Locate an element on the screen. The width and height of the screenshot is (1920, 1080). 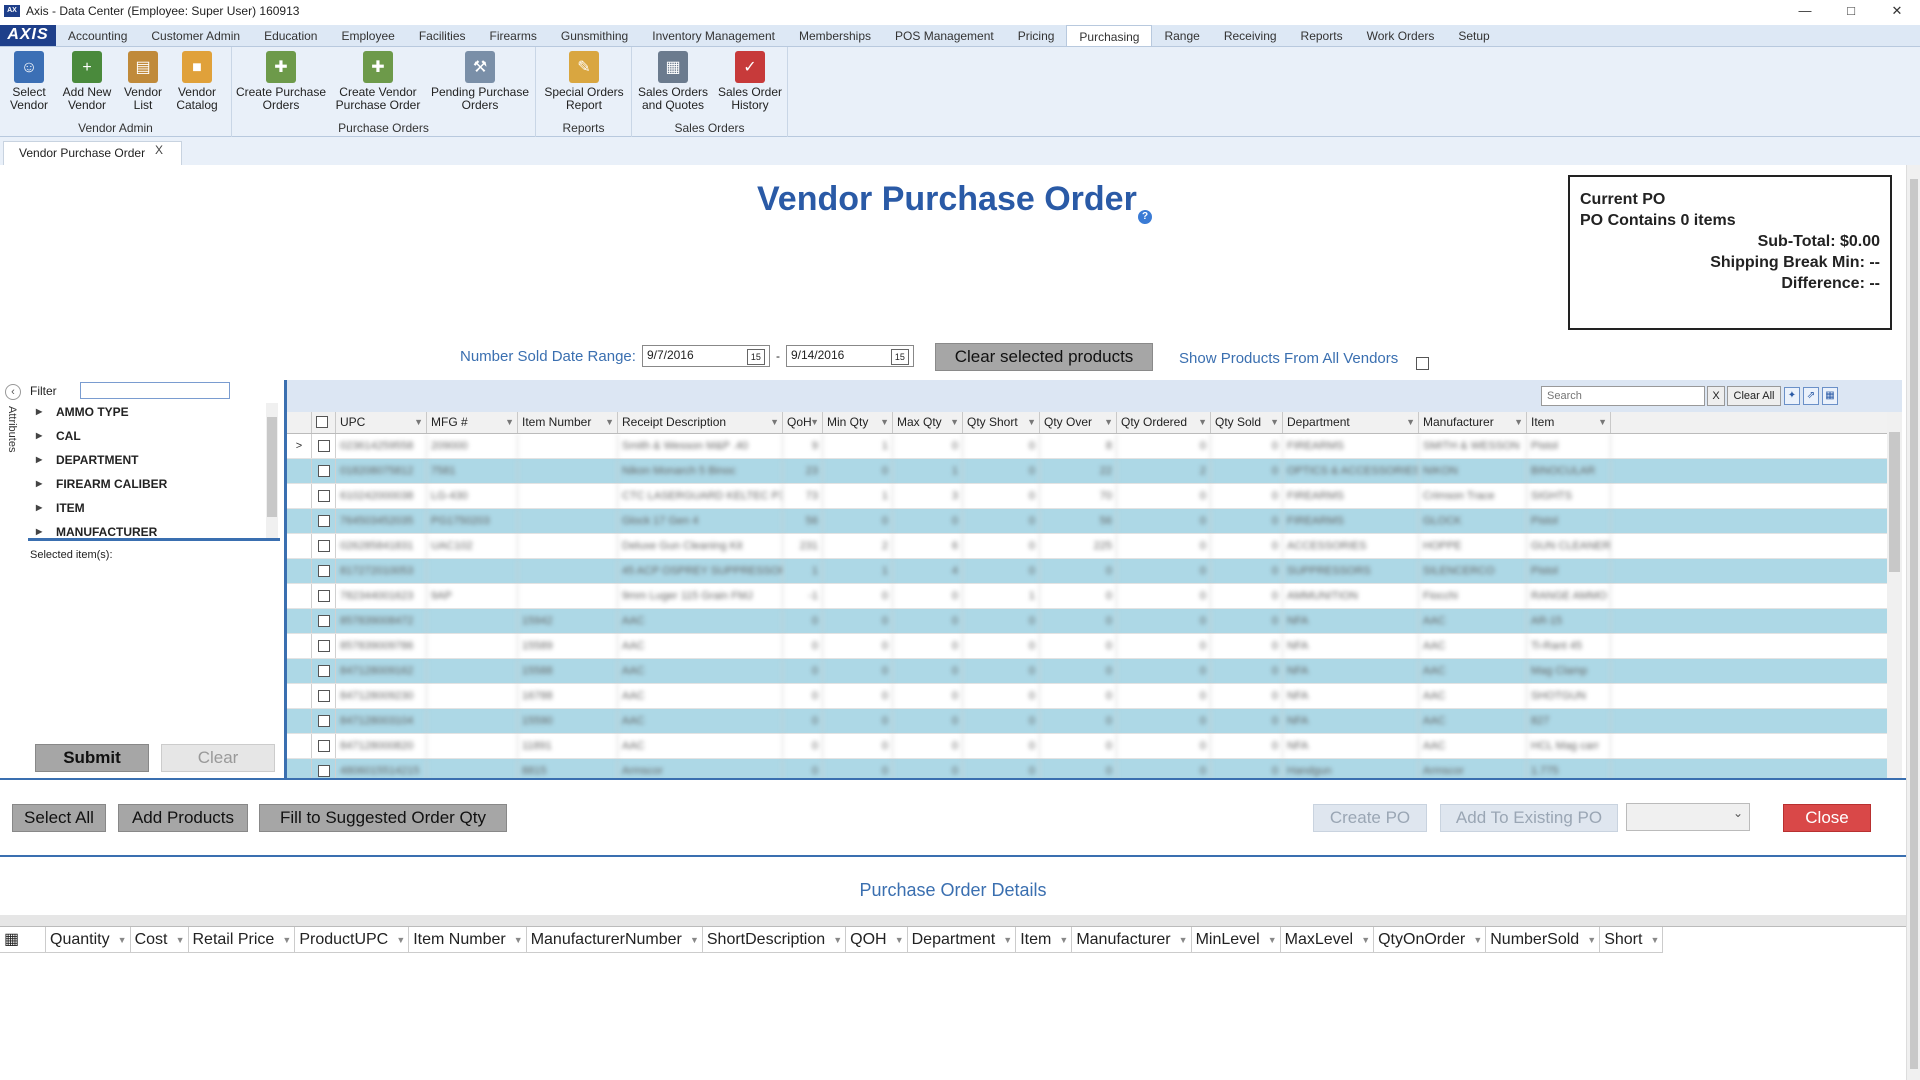
tab-close-icon: X is located at coordinates (159, 150).